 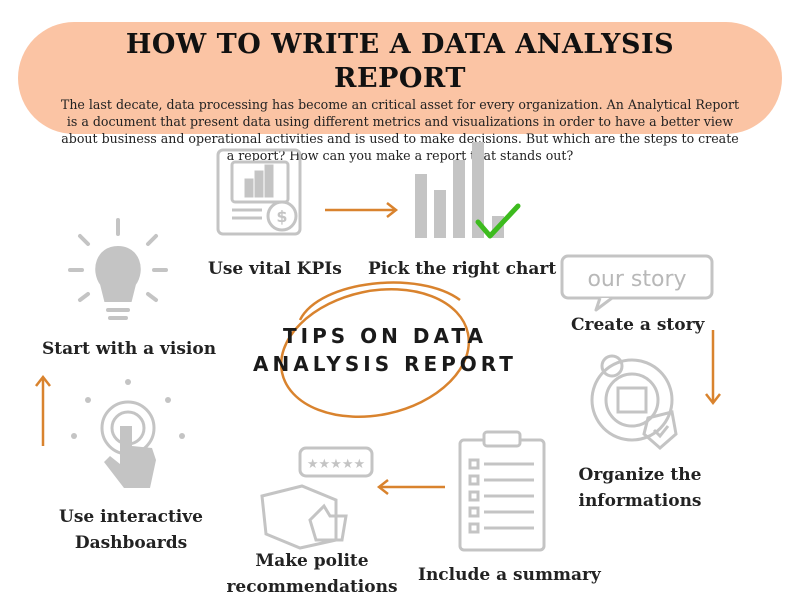 I want to click on story-card-text: our story, so click(x=636, y=279).